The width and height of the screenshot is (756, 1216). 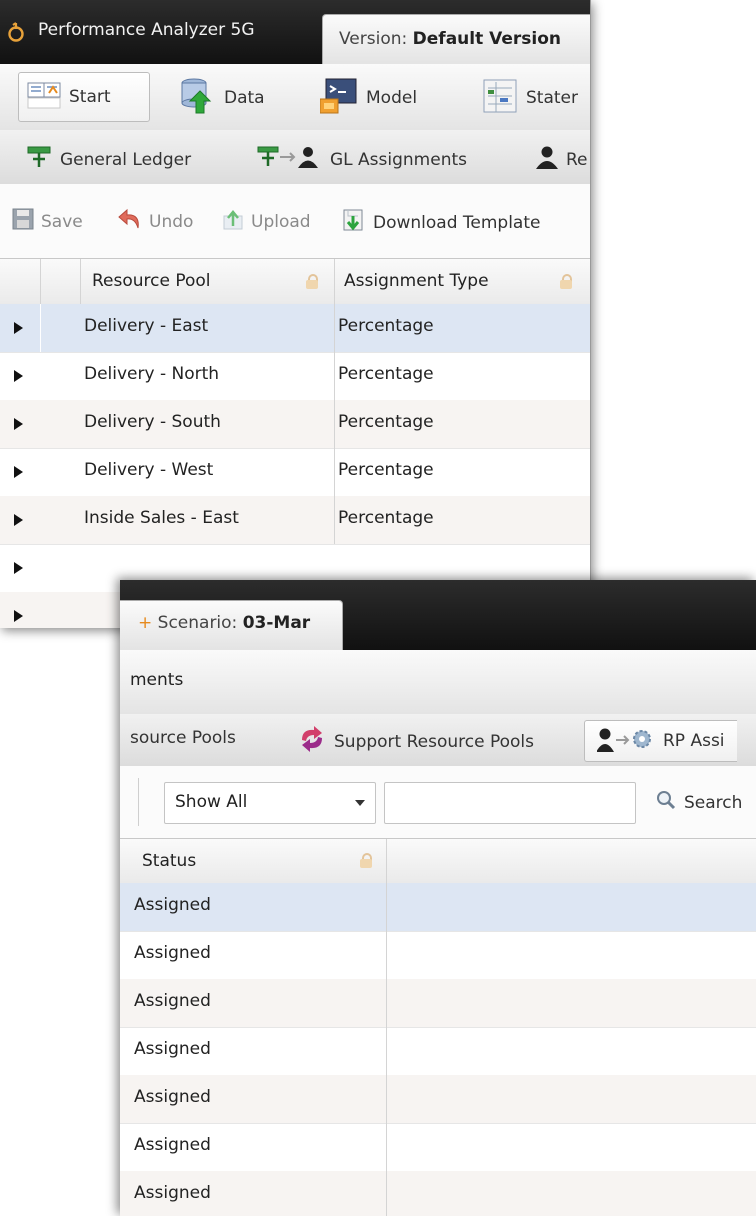 I want to click on upload-button: Upload, so click(x=266, y=221).